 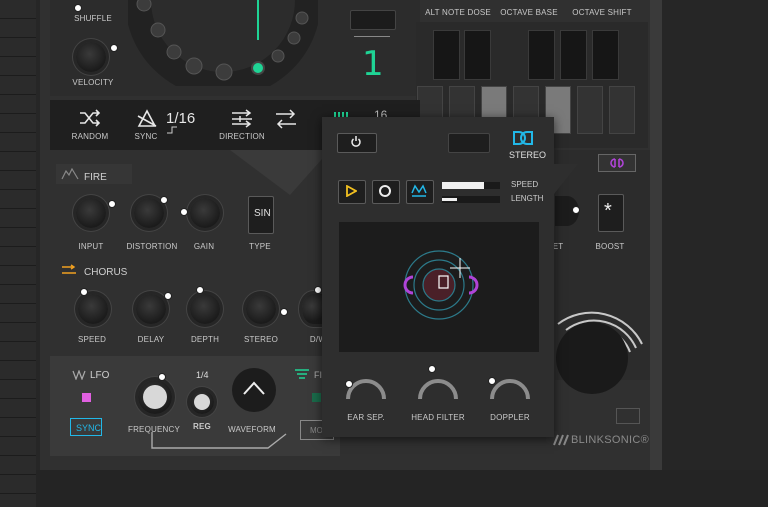 What do you see at coordinates (628, 416) in the screenshot?
I see `right-small-badge` at bounding box center [628, 416].